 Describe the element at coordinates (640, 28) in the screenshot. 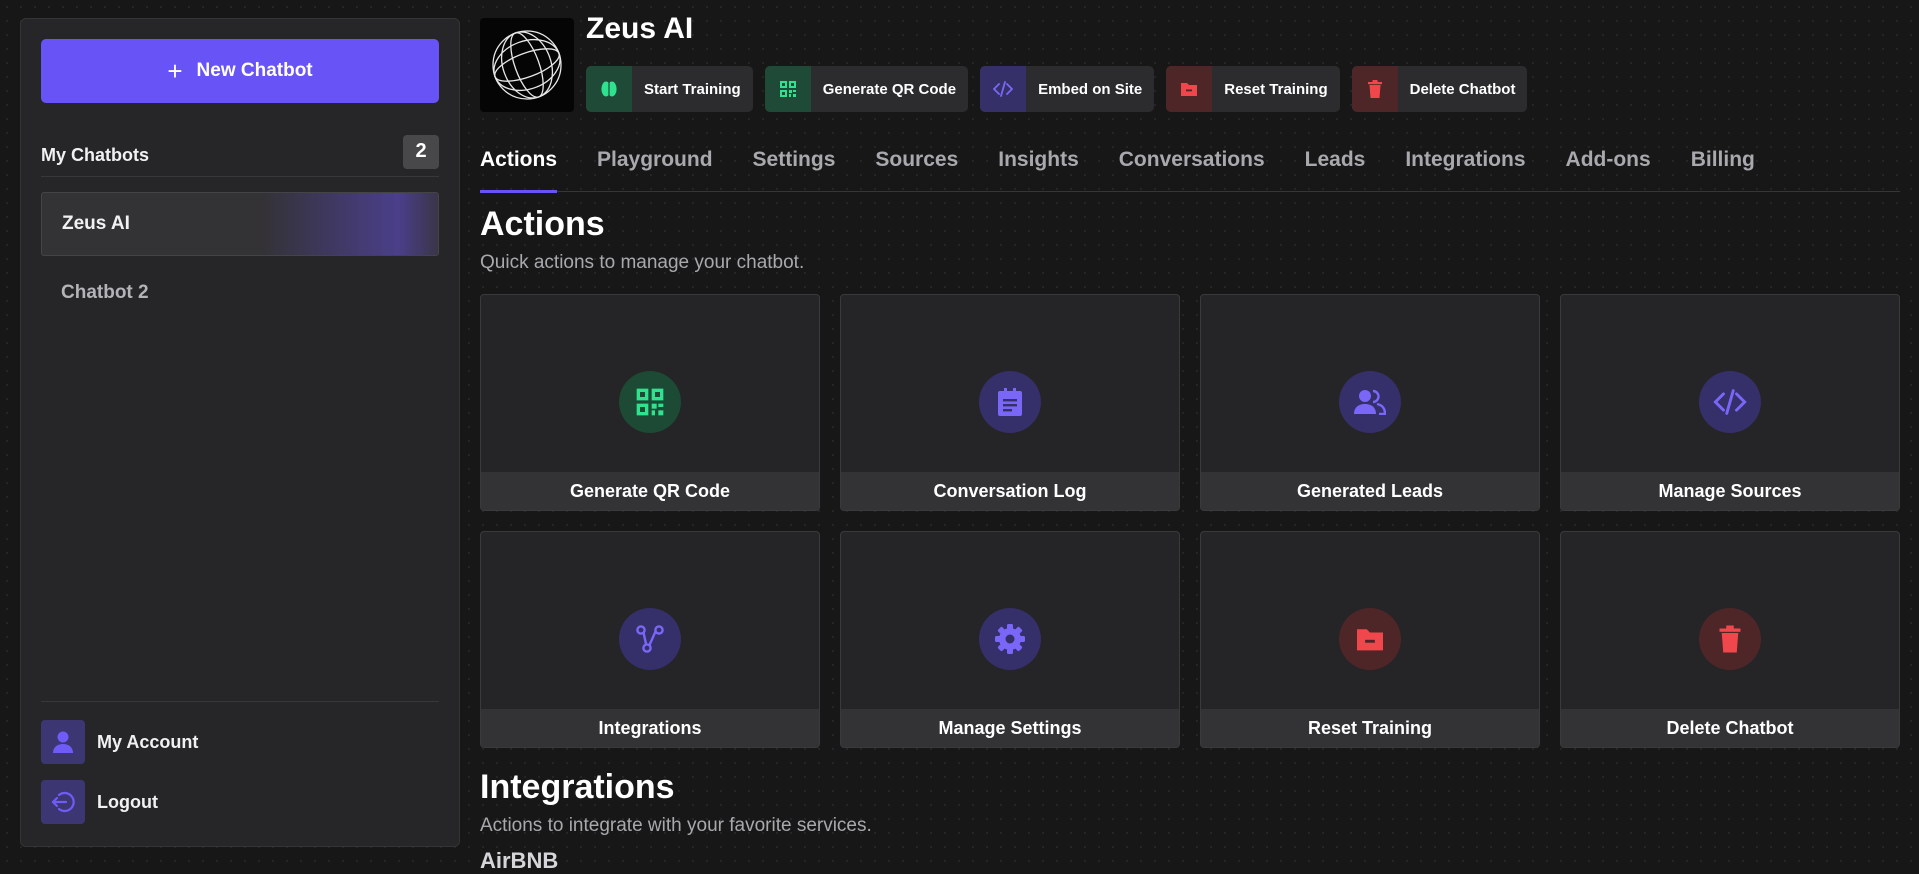

I see `page-title: Zeus AI` at that location.